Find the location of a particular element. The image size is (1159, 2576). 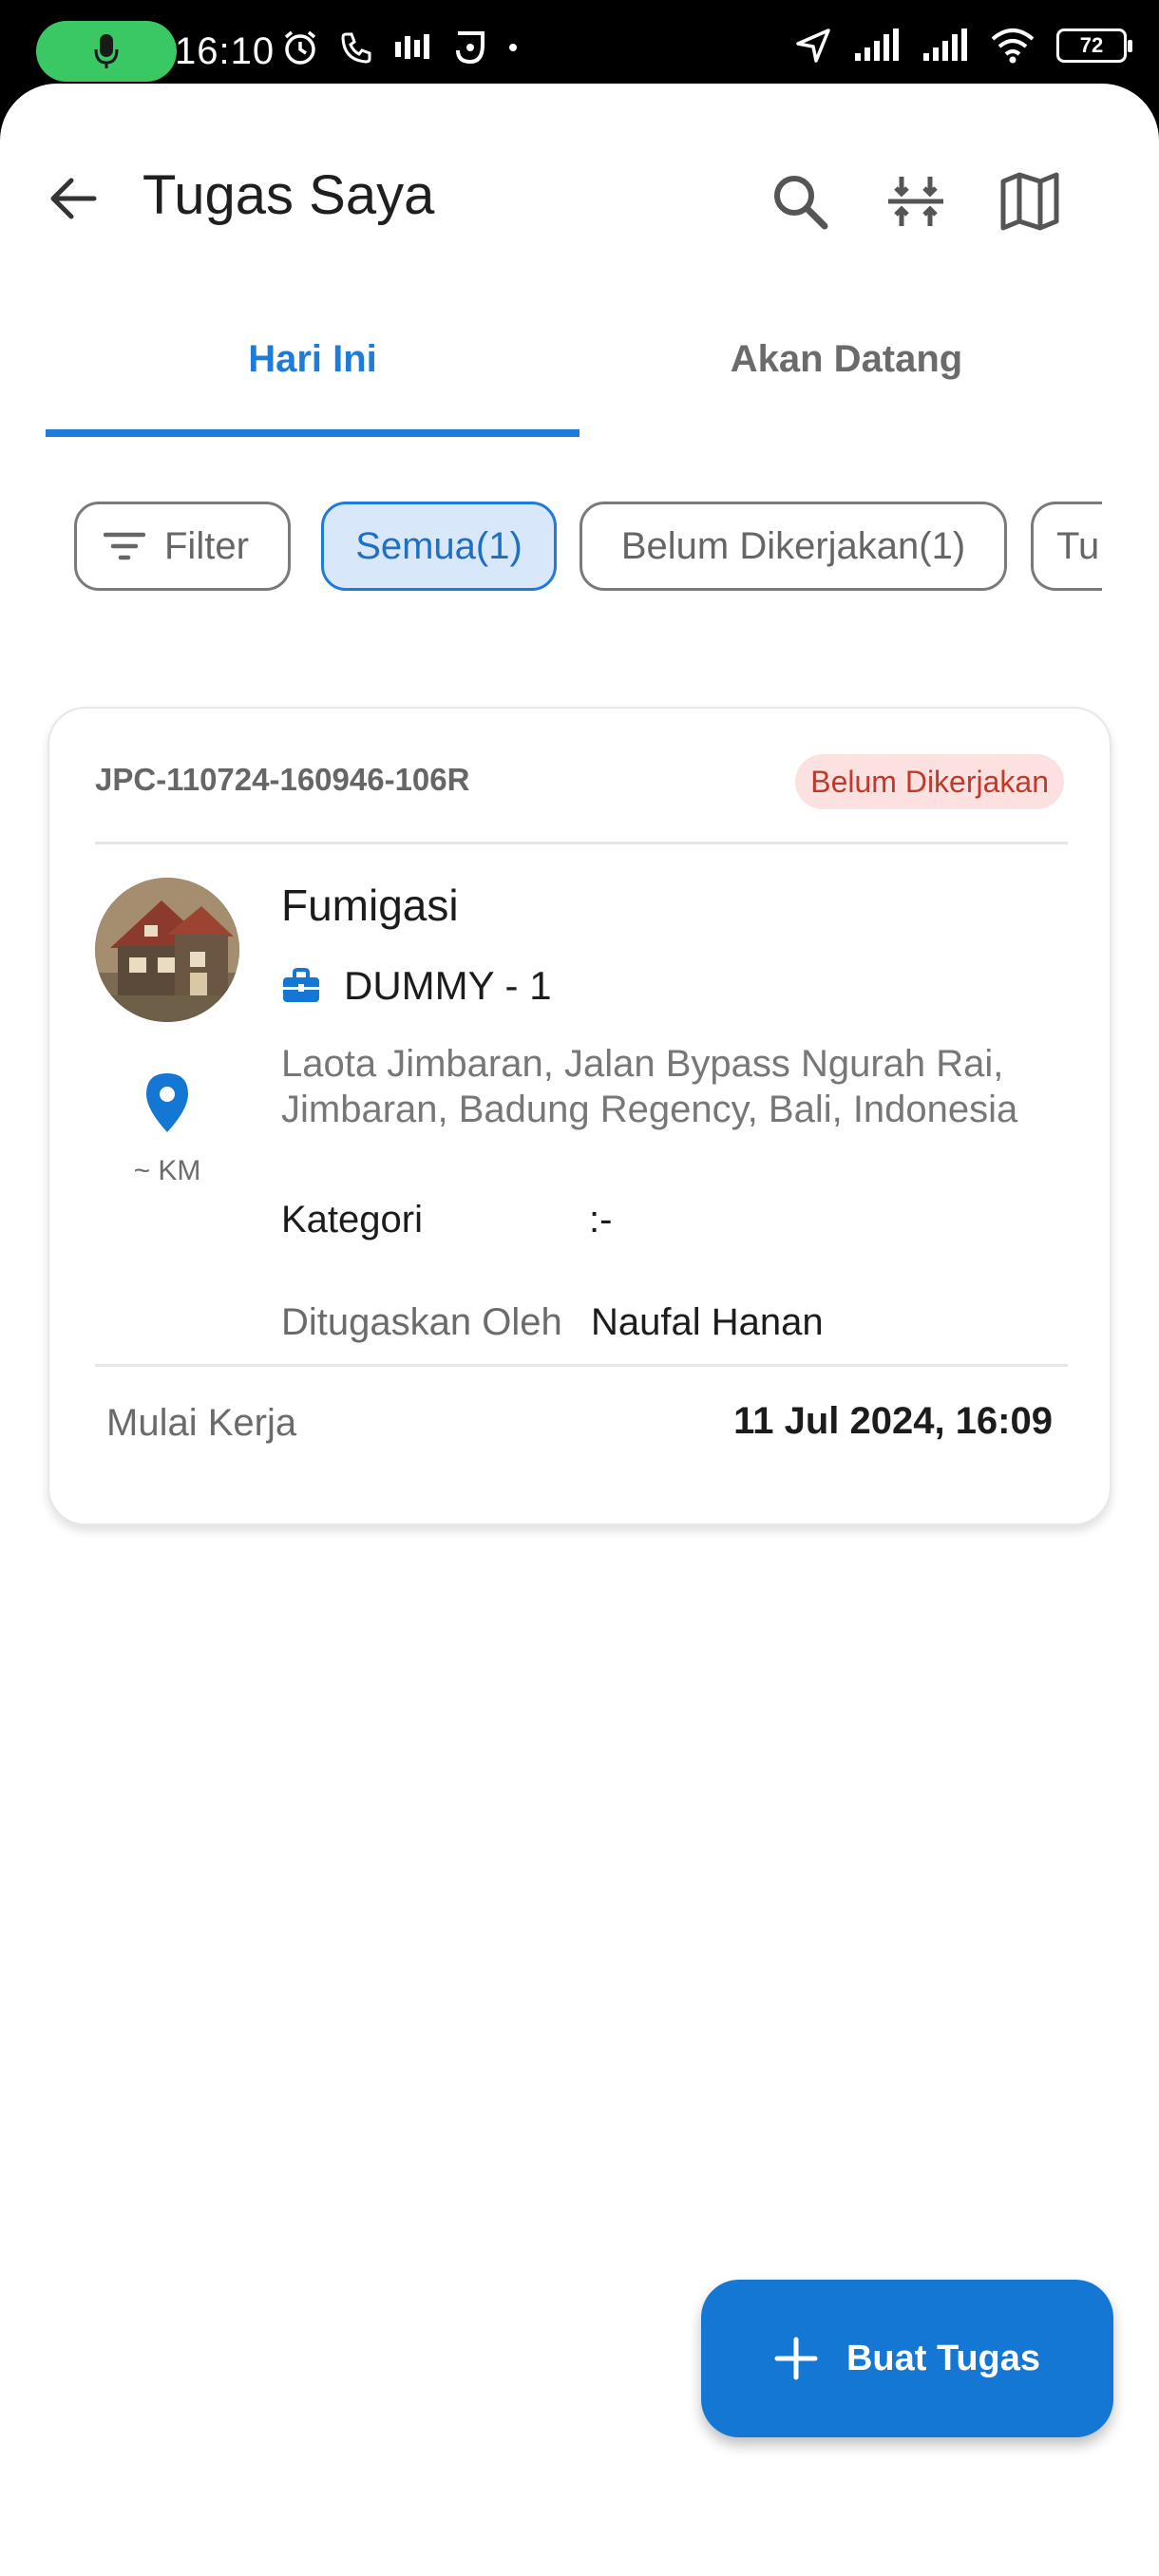

briefcase-icon is located at coordinates (301, 985).